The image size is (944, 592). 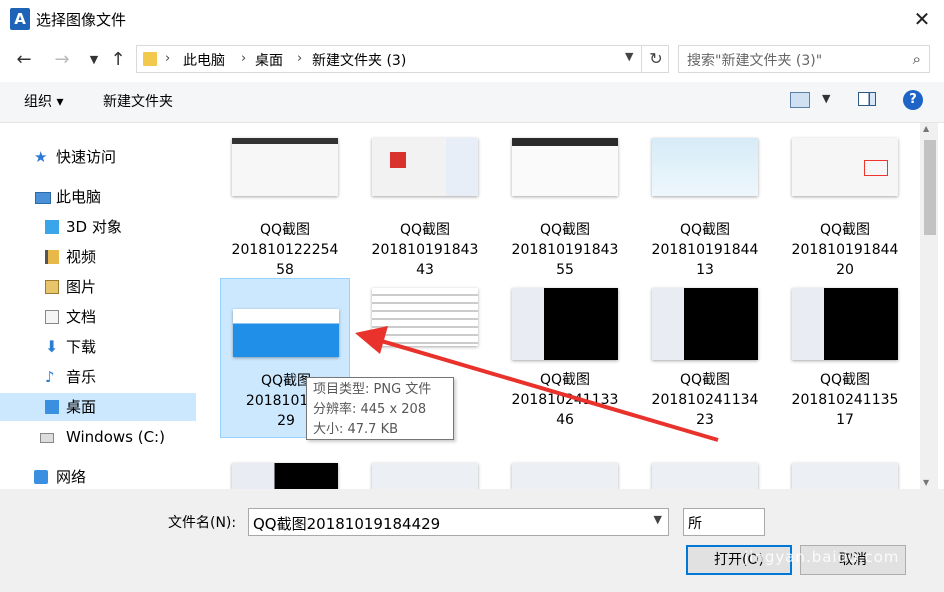 I want to click on nav-item-pictures: 图片, so click(x=98, y=287).